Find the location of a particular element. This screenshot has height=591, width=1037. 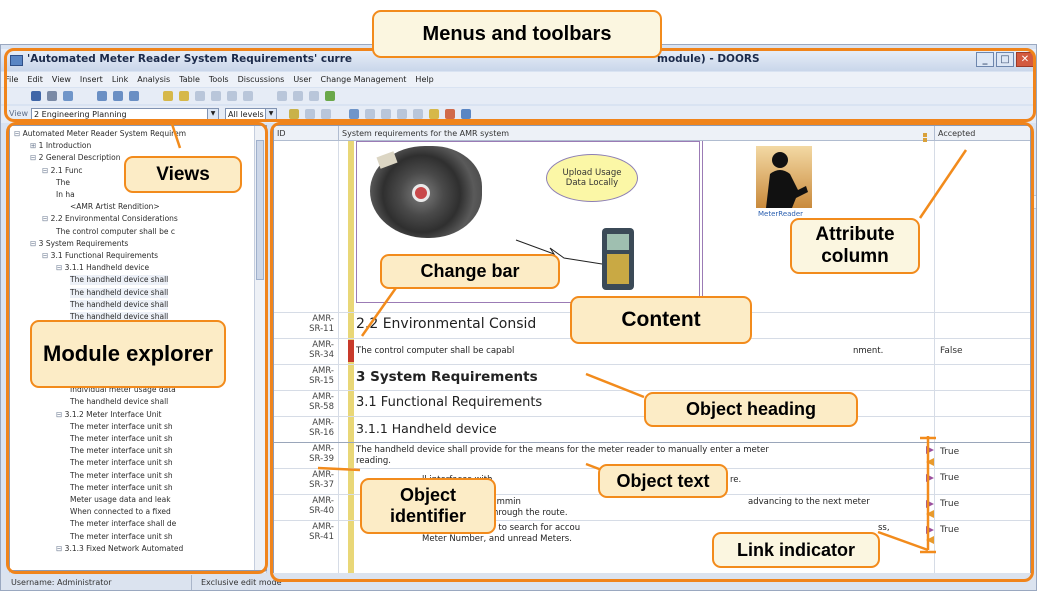

status-user: Username: Administrator is located at coordinates (61, 582).